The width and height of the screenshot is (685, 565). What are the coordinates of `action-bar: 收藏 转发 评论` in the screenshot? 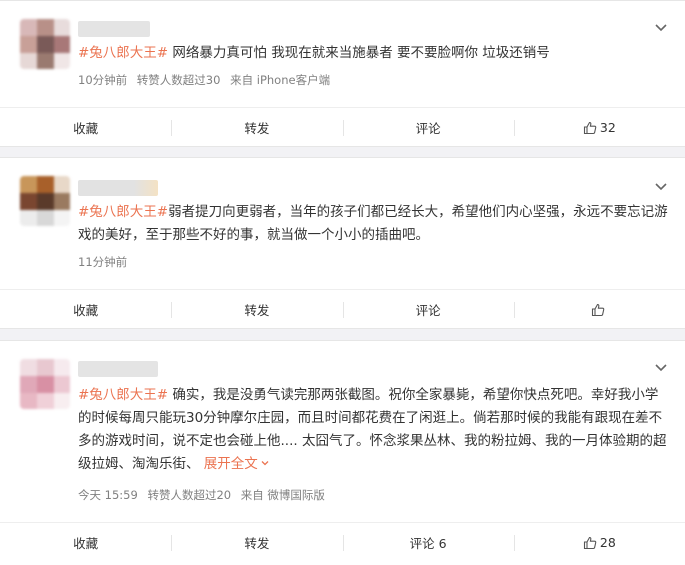 It's located at (342, 309).